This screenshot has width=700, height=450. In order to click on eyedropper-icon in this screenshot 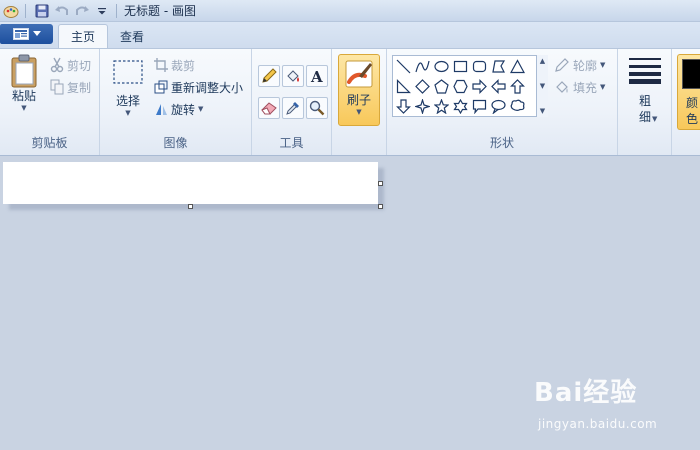, I will do `click(292, 108)`.